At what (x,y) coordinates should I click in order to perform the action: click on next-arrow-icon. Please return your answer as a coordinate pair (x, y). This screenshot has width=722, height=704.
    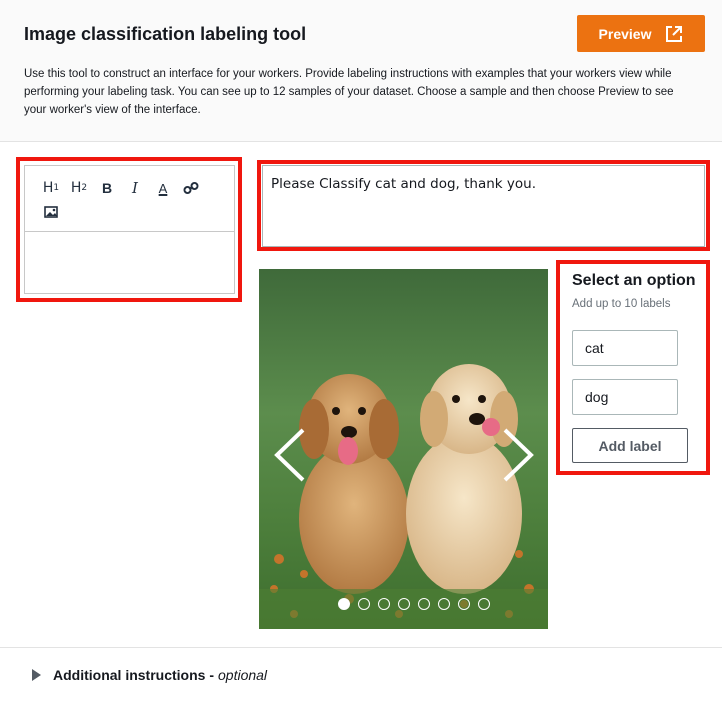
    Looking at the image, I should click on (518, 455).